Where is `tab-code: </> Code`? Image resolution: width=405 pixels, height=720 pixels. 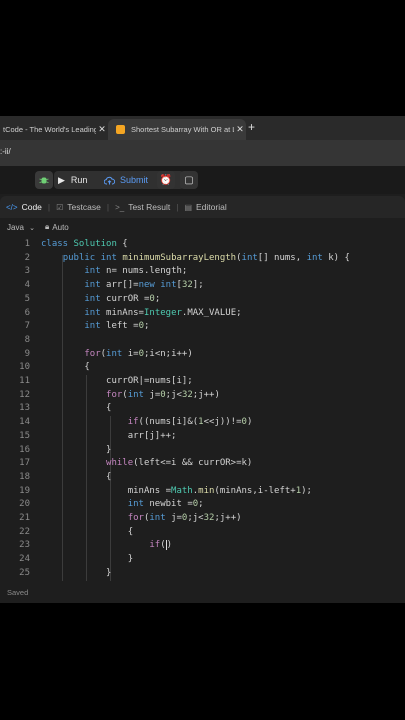
tab-code: </> Code is located at coordinates (24, 207).